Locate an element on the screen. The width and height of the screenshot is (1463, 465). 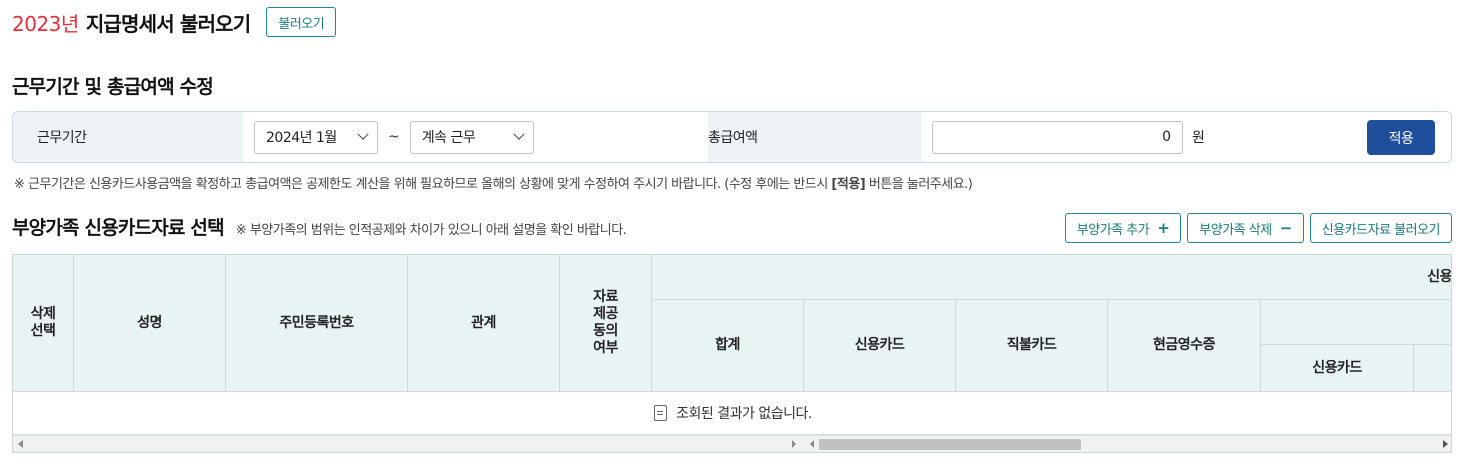
page-header: 2023년 지급명세서 불러오기 불러오기 is located at coordinates (174, 22).